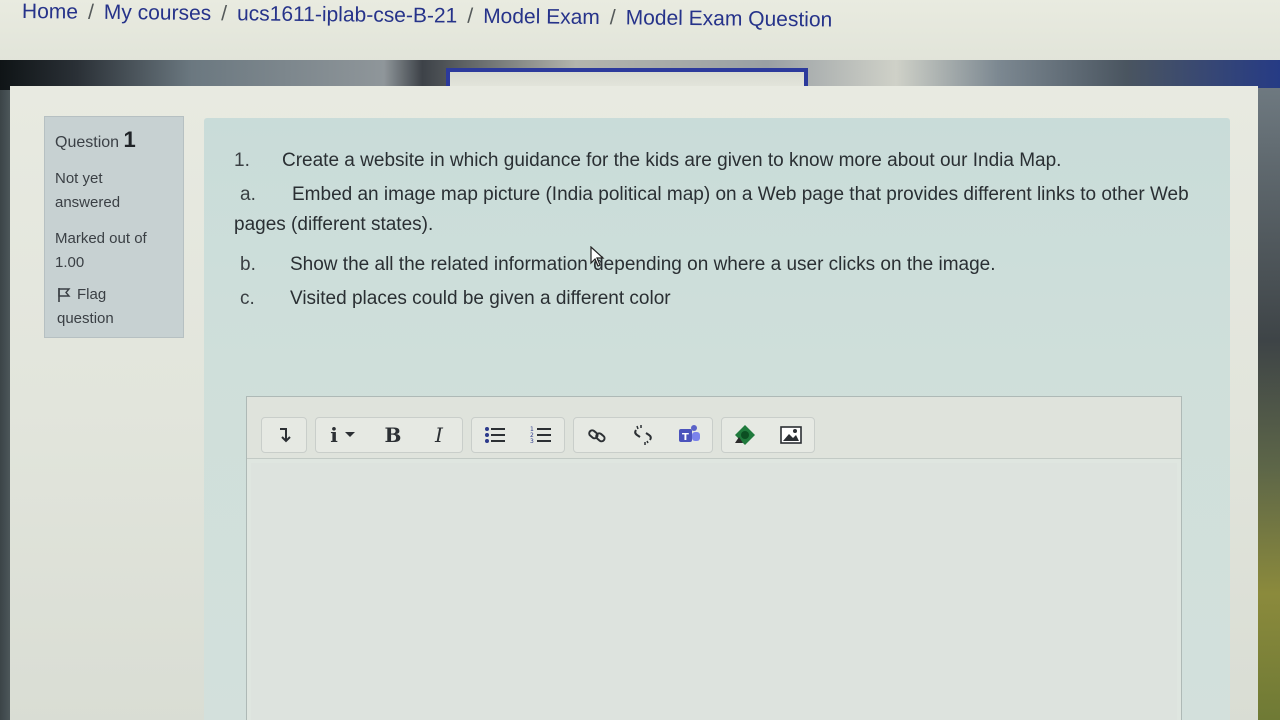 The height and width of the screenshot is (720, 1280). I want to click on question-item-marker: 1., so click(242, 160).